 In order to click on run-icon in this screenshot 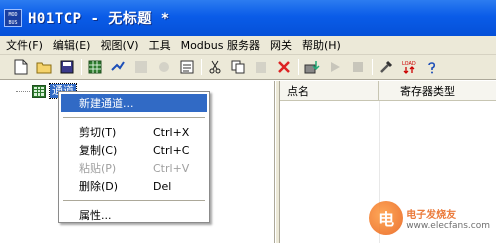, I will do `click(335, 67)`.